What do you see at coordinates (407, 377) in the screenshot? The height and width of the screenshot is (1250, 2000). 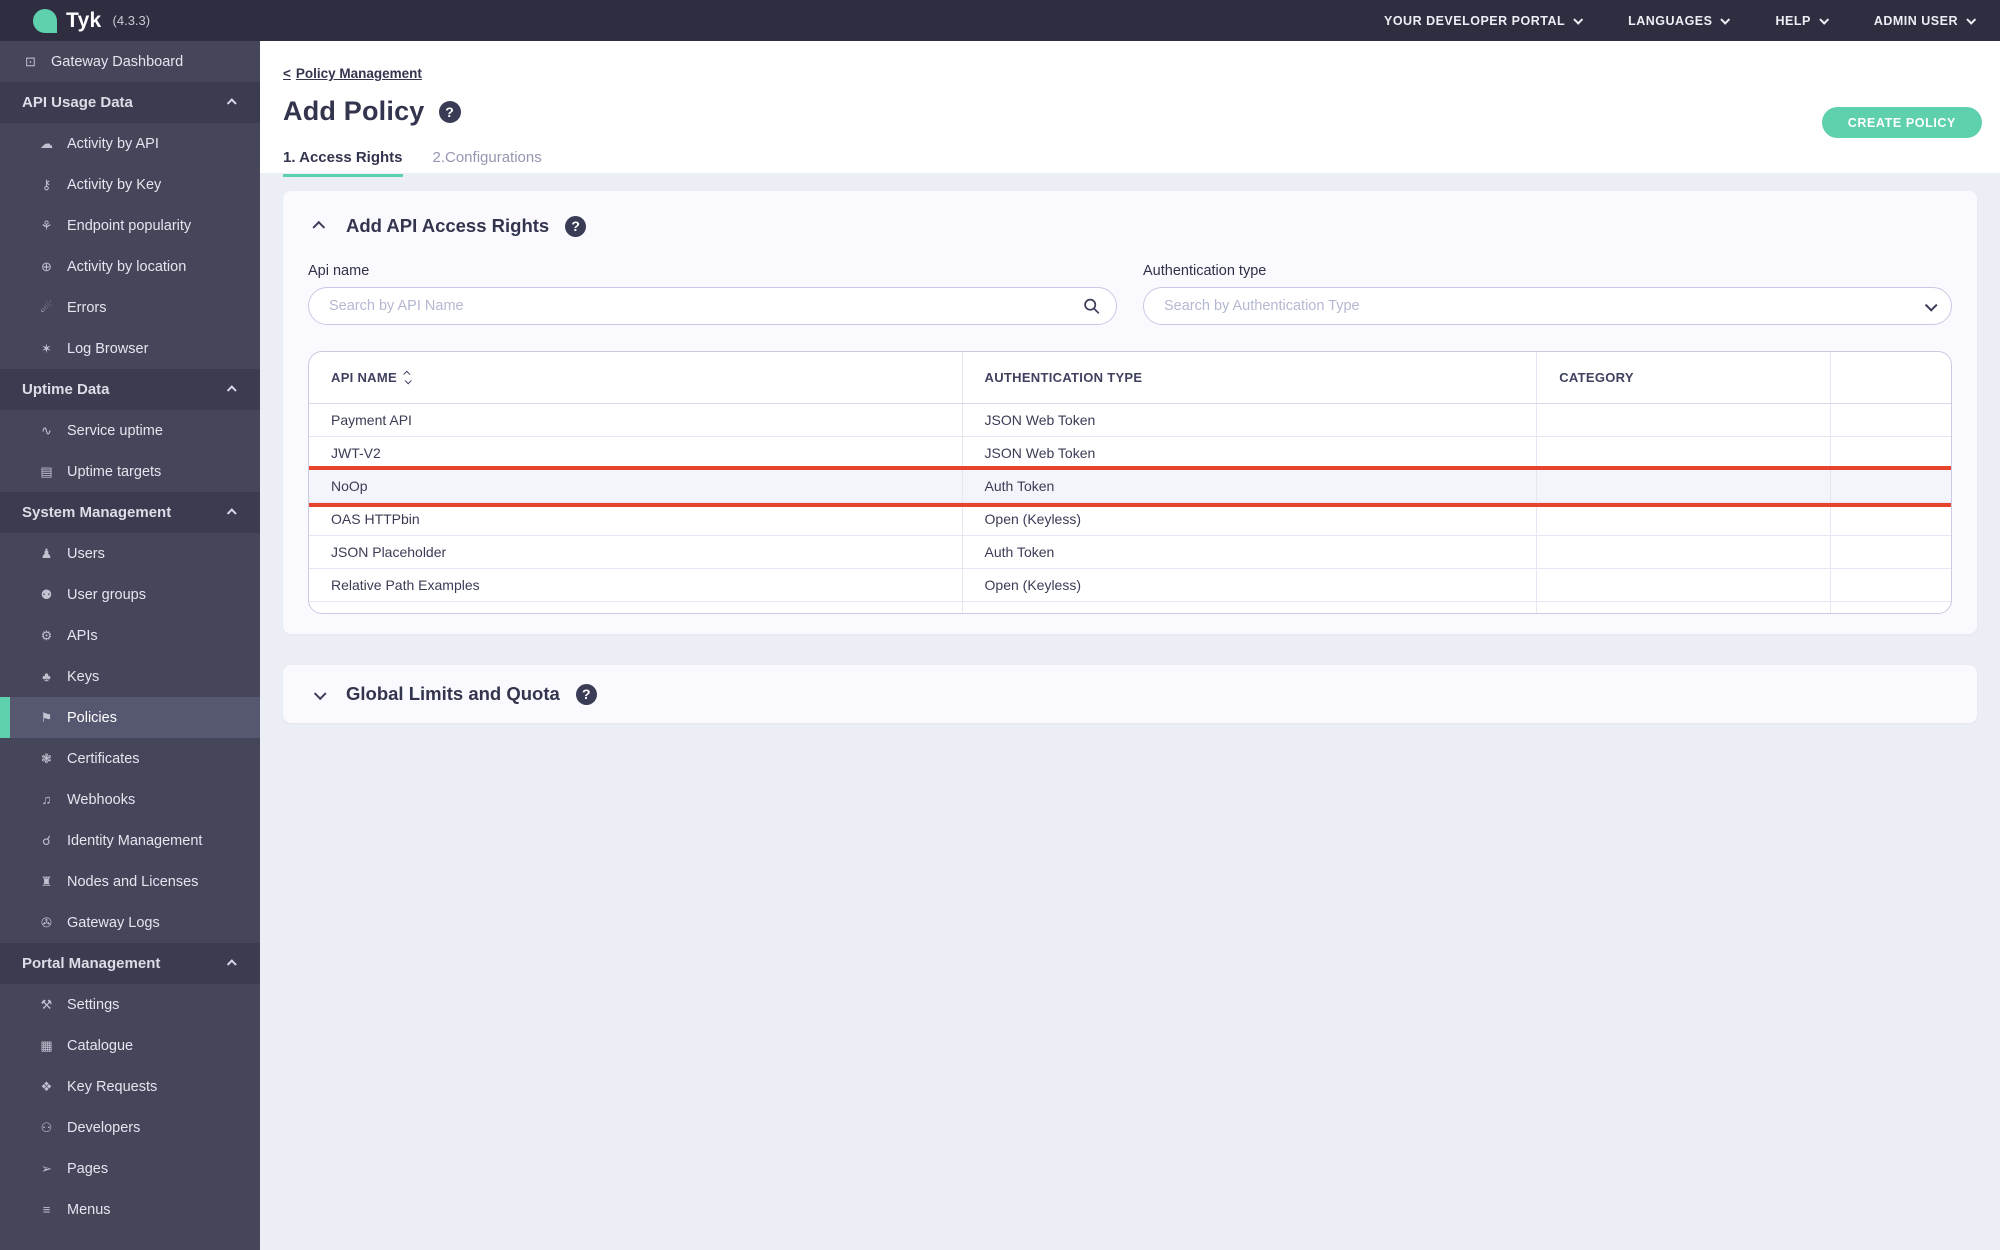 I see `sort-icon` at bounding box center [407, 377].